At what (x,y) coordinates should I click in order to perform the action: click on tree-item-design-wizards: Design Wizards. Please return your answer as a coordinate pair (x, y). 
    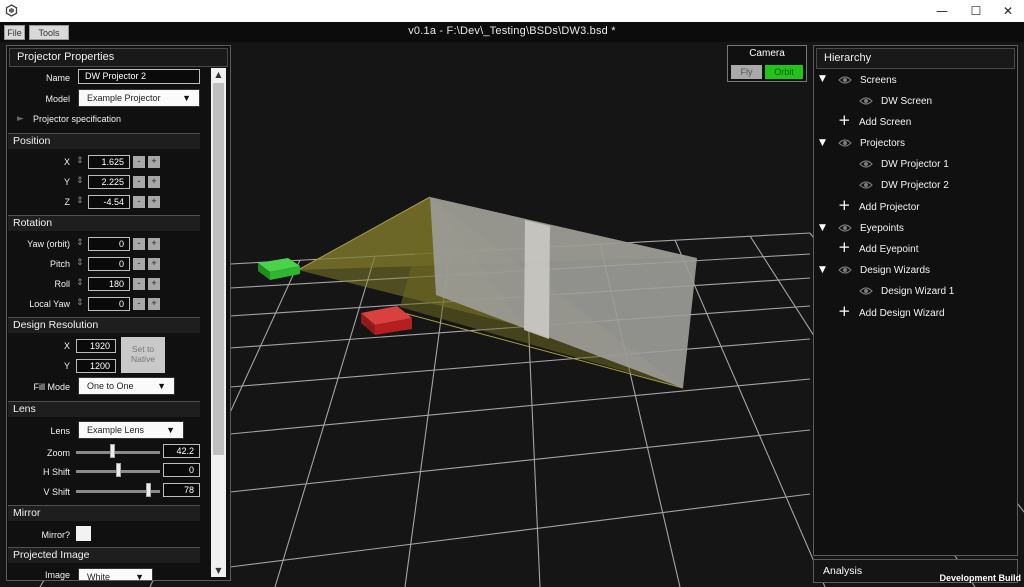
    Looking at the image, I should click on (884, 270).